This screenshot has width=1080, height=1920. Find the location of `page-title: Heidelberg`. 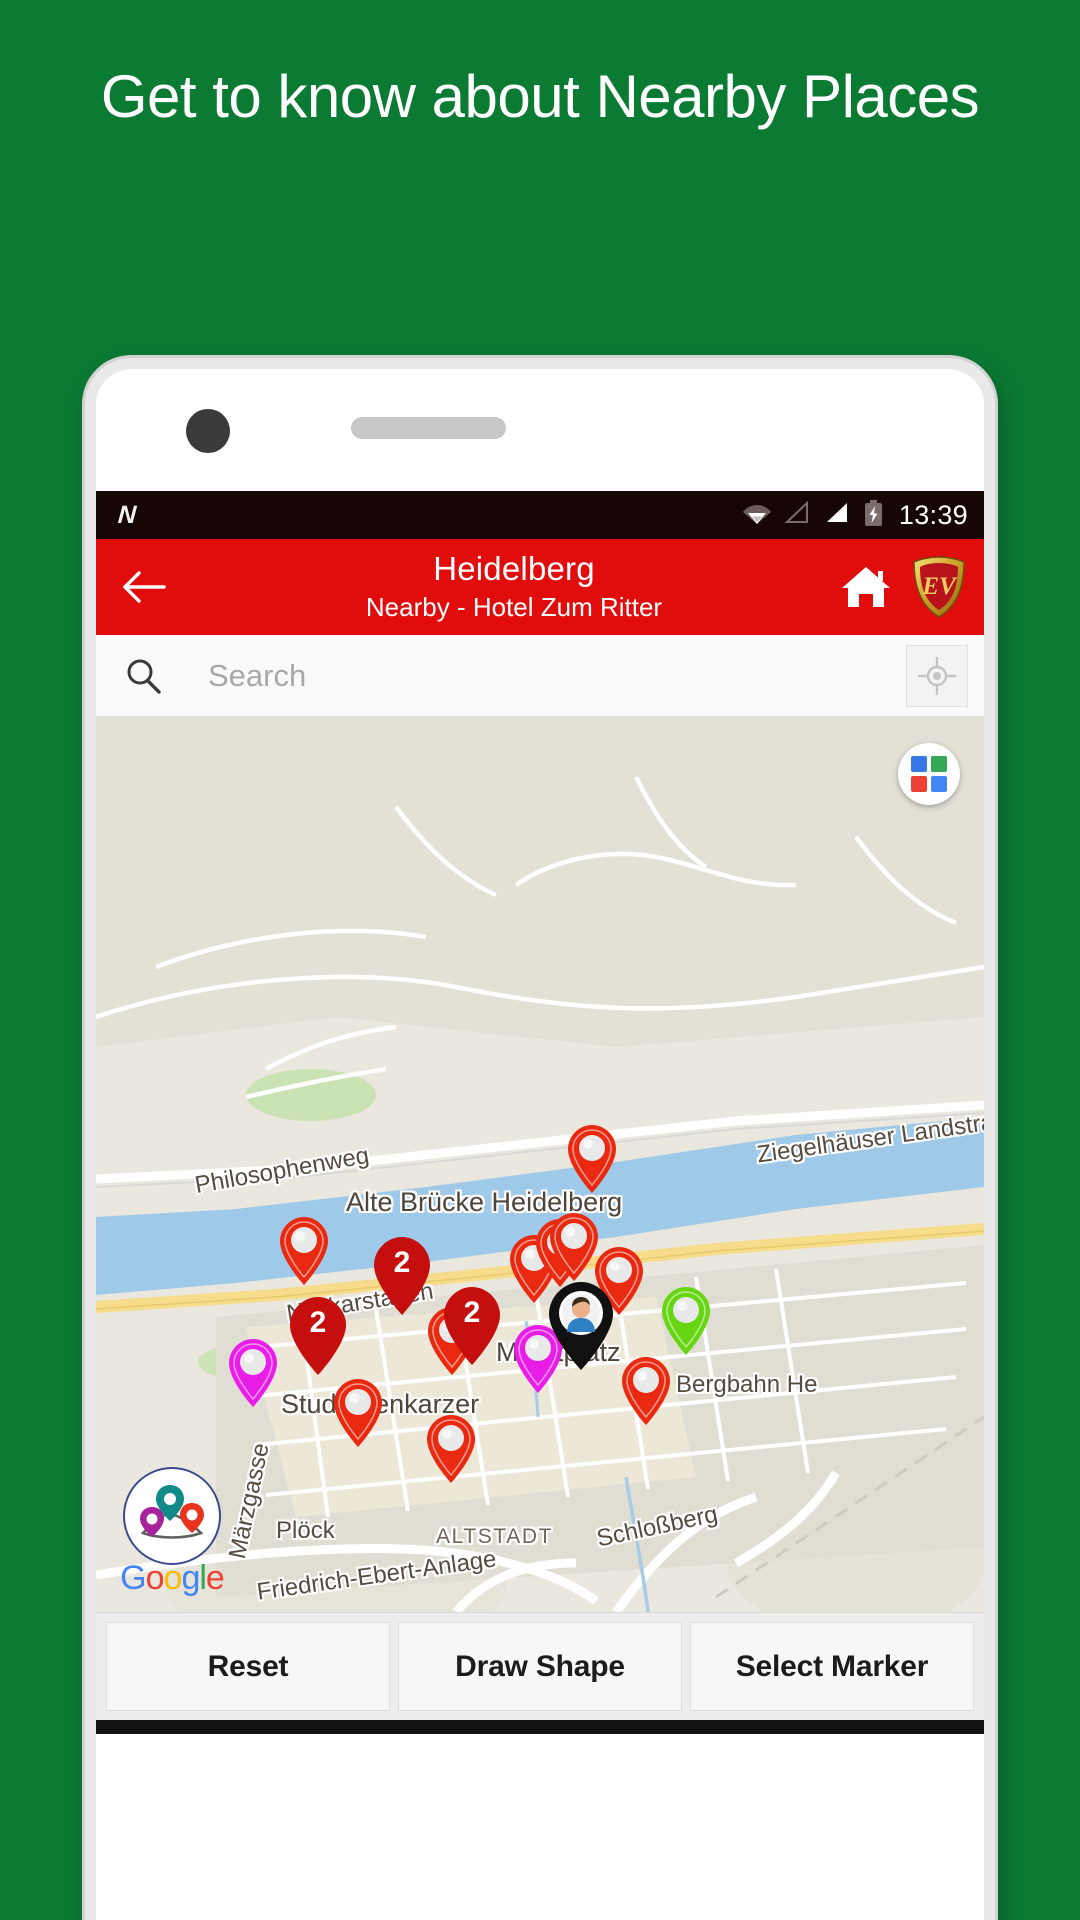

page-title: Heidelberg is located at coordinates (514, 568).